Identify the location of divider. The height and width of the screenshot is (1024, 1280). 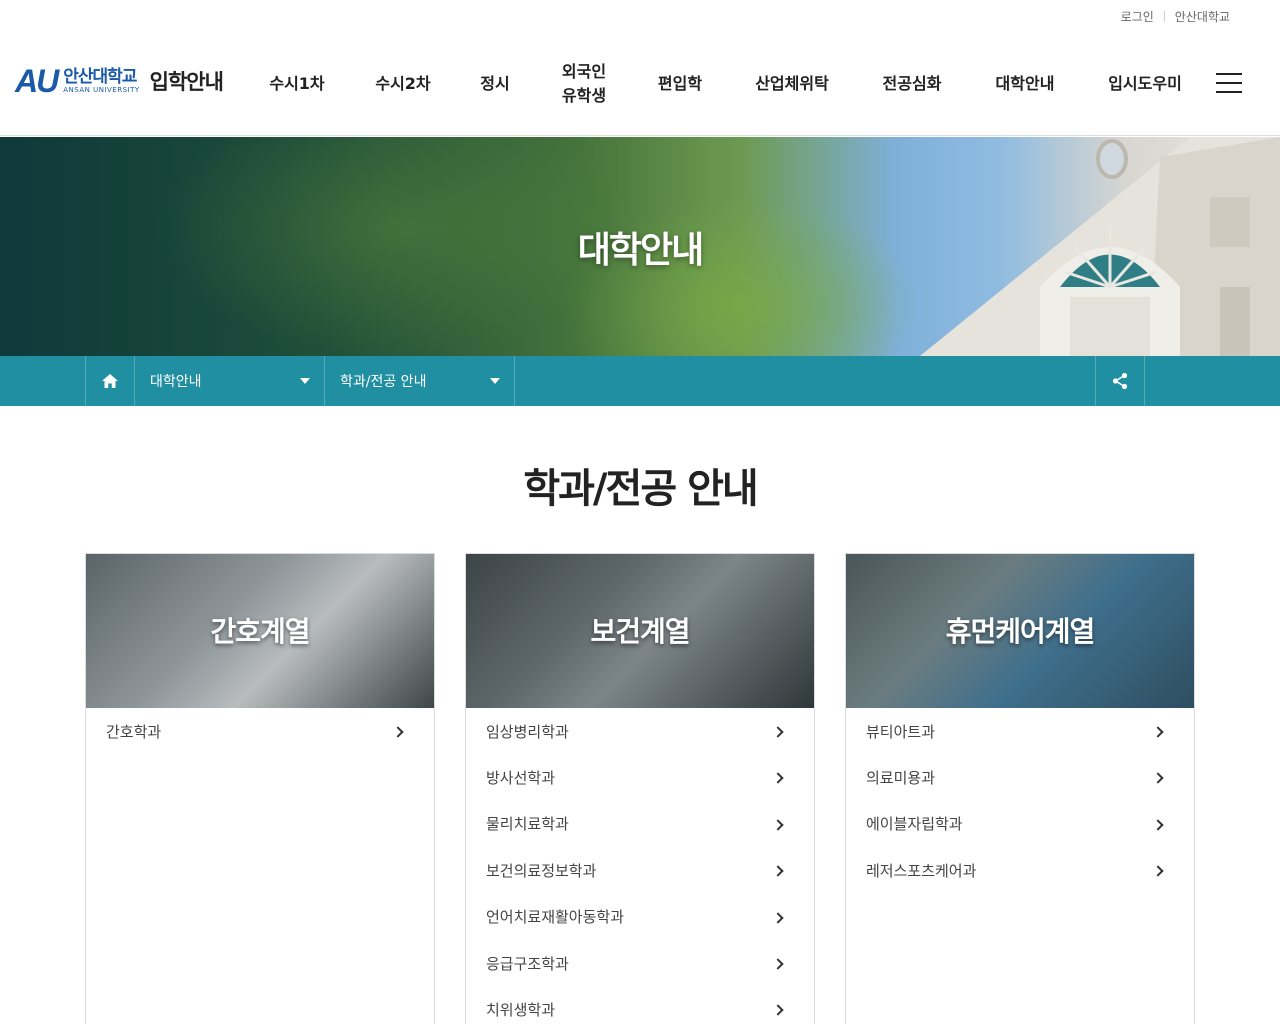
(1164, 16).